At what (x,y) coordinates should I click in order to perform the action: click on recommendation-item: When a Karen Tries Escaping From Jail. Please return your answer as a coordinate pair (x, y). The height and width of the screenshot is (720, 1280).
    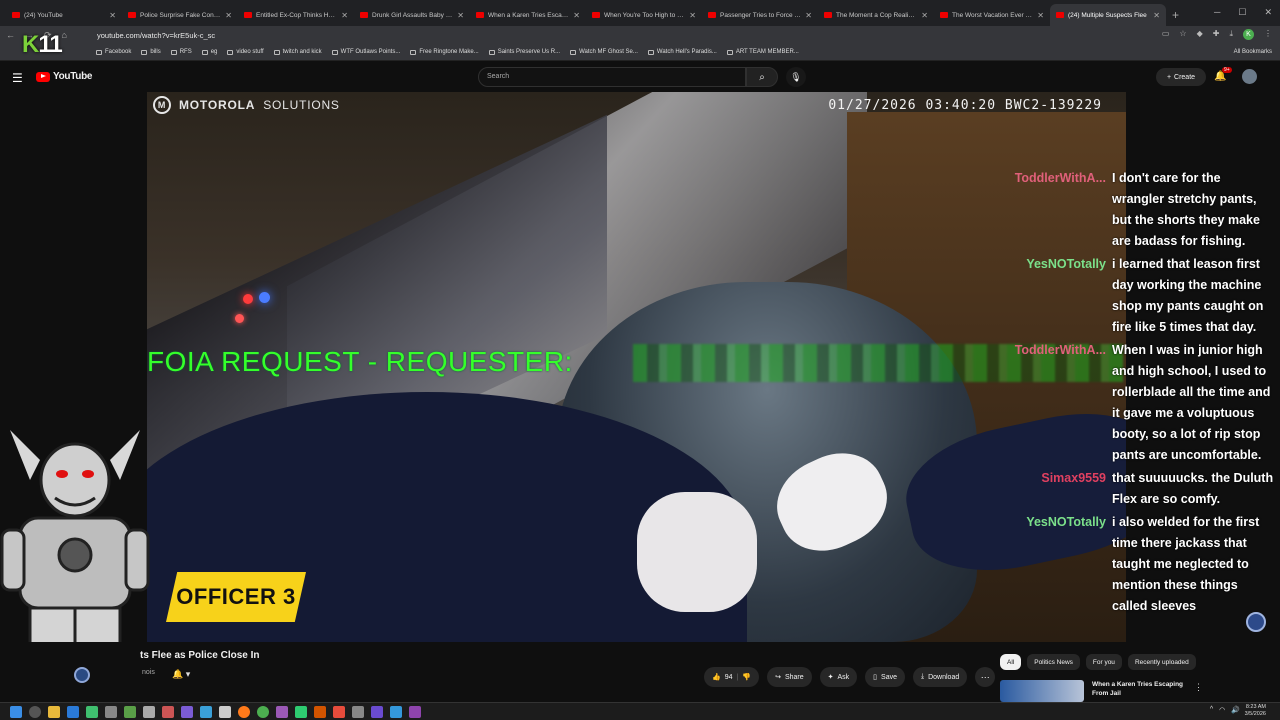
    Looking at the image, I should click on (1096, 691).